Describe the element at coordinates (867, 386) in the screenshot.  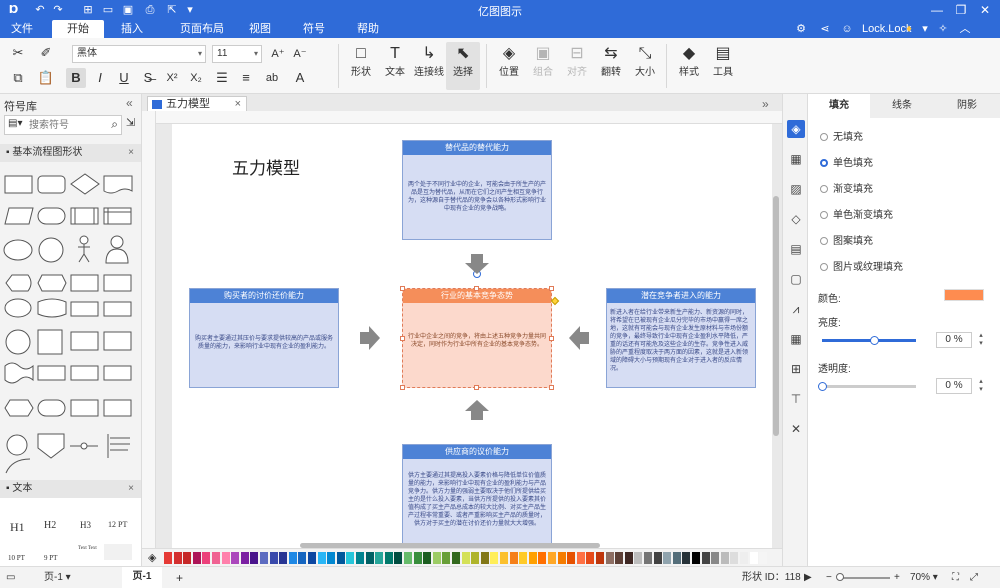
I see `transparency-slider` at that location.